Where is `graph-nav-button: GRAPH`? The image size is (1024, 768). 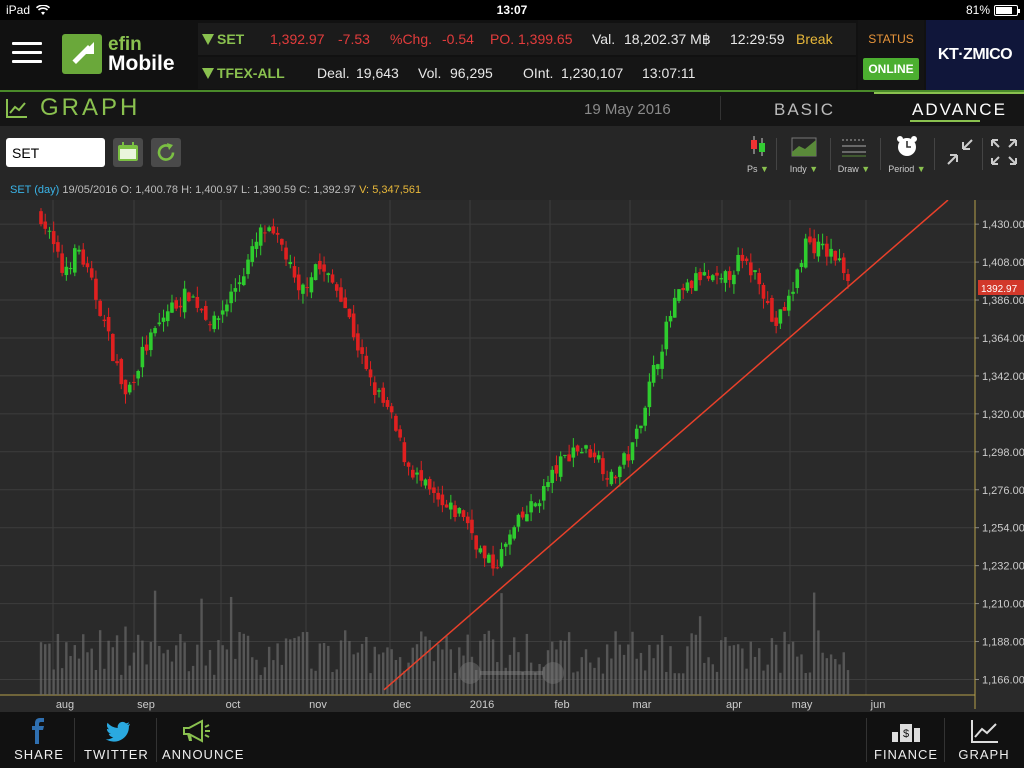 graph-nav-button: GRAPH is located at coordinates (984, 740).